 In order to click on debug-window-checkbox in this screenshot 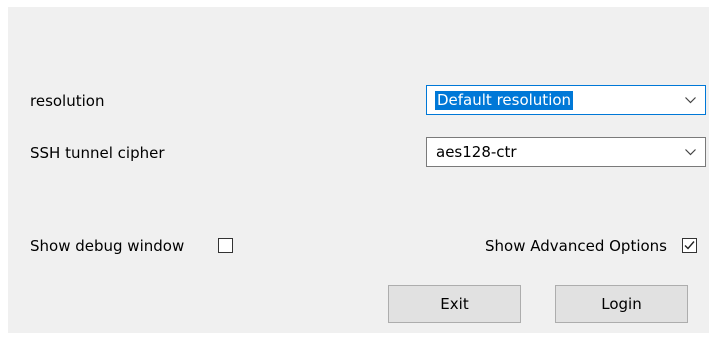, I will do `click(225, 245)`.